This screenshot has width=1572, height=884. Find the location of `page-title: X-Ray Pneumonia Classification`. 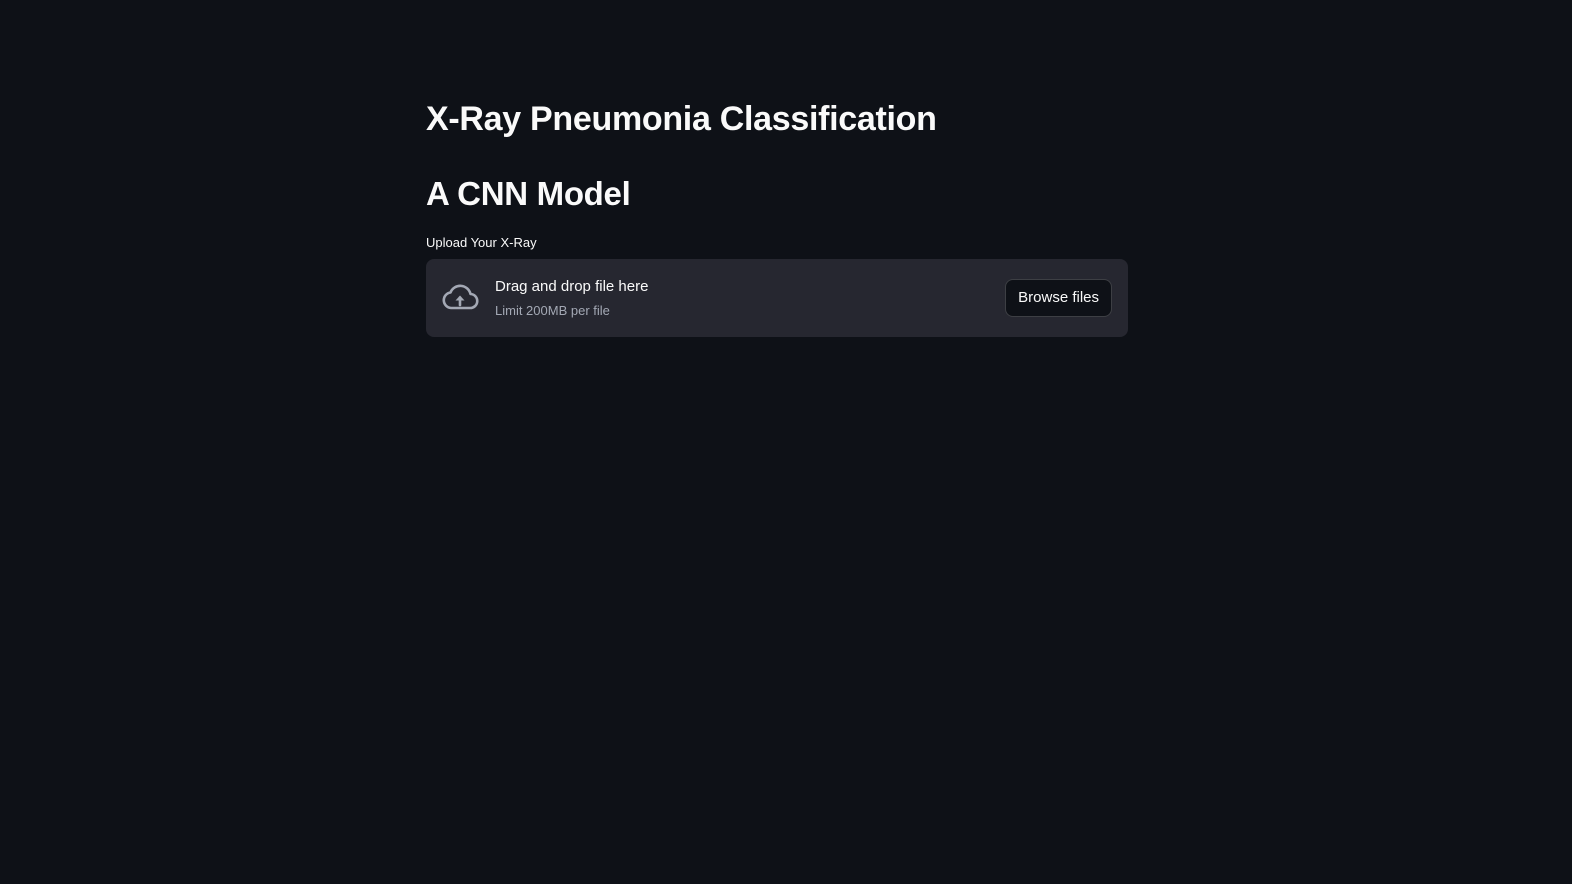

page-title: X-Ray Pneumonia Classification is located at coordinates (681, 119).